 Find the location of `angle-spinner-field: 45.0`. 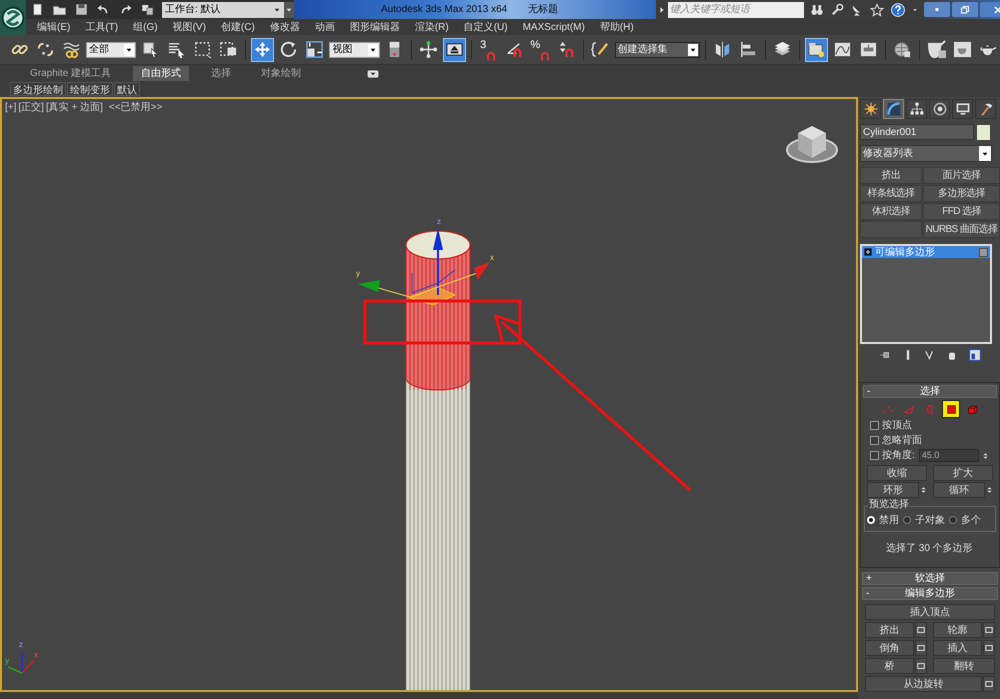

angle-spinner-field: 45.0 is located at coordinates (948, 455).